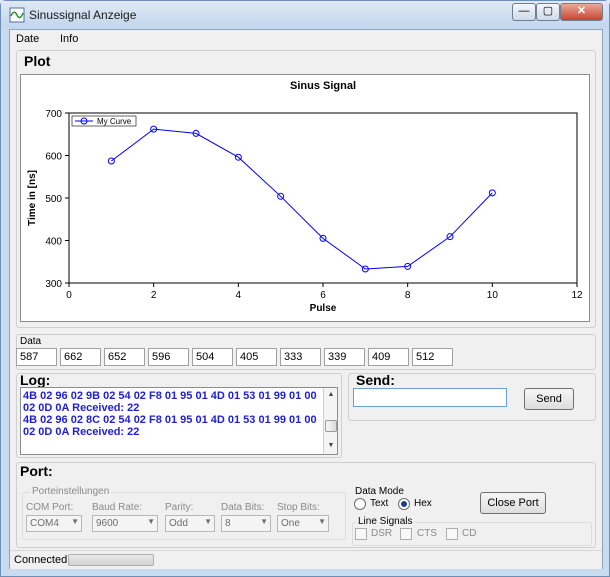 This screenshot has width=610, height=577. I want to click on data-mode-label: Data Mode, so click(379, 491).